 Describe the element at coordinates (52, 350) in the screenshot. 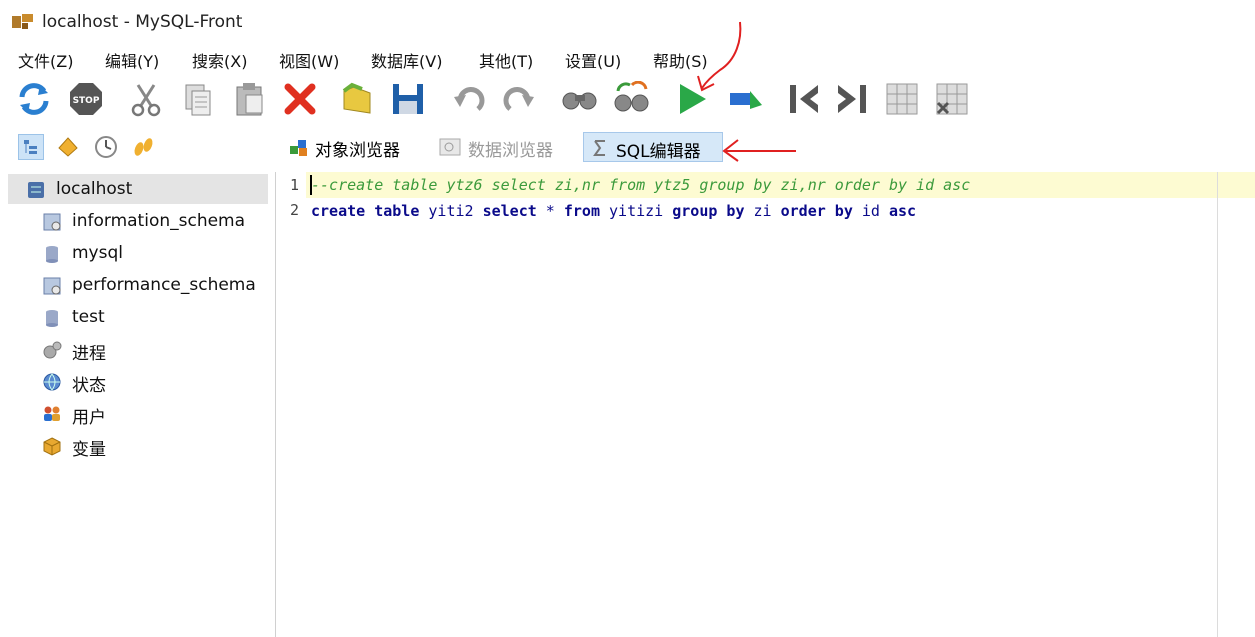

I see `gears-icon` at that location.